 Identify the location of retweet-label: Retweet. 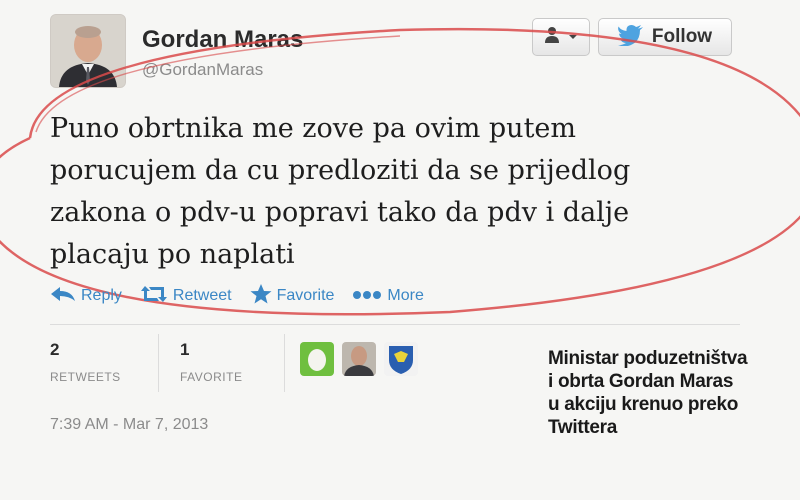
(202, 295).